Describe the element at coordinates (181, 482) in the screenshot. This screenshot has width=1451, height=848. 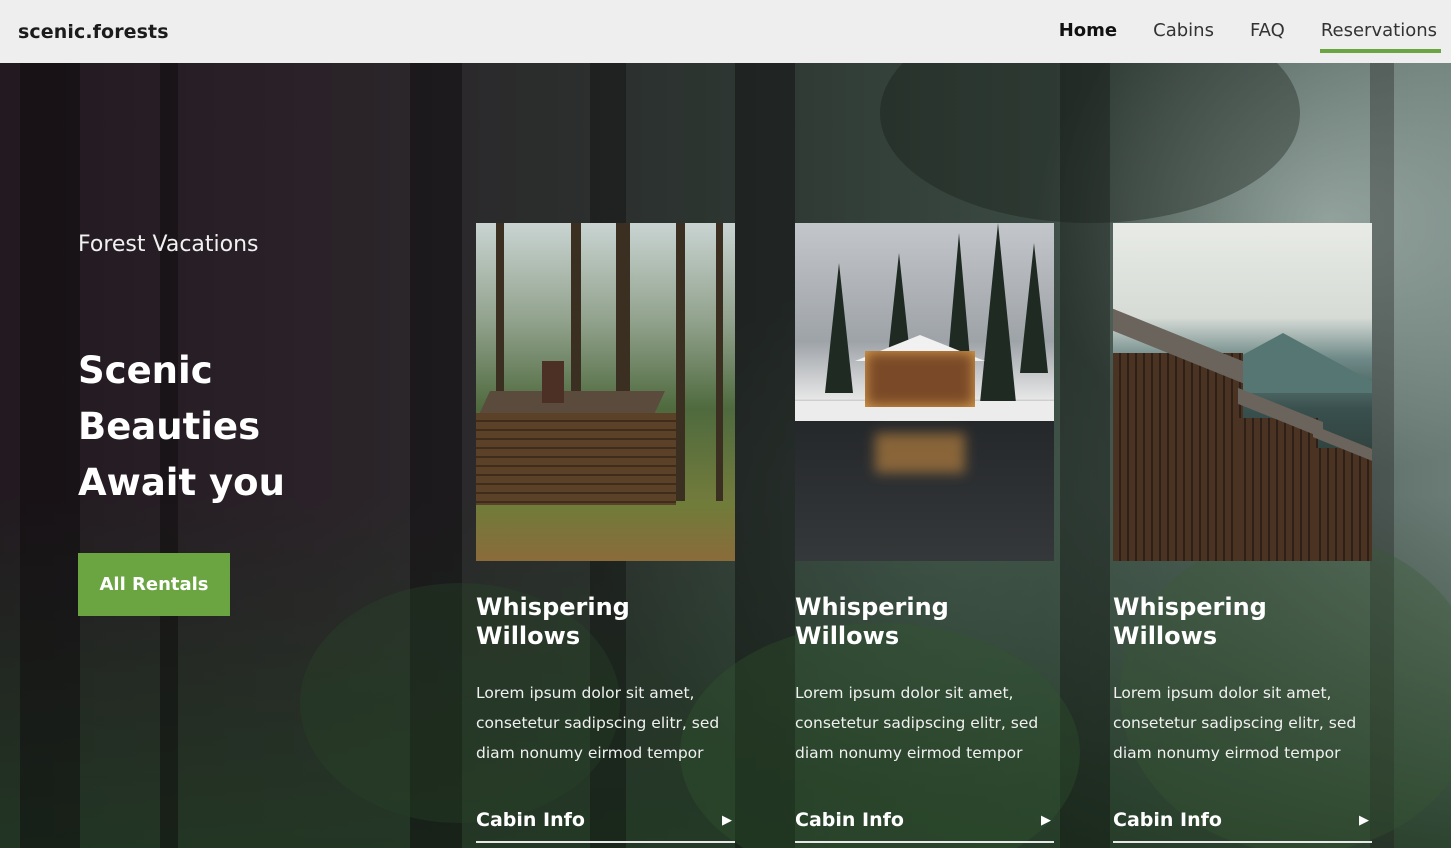
I see `headline-line-3: Await you` at that location.